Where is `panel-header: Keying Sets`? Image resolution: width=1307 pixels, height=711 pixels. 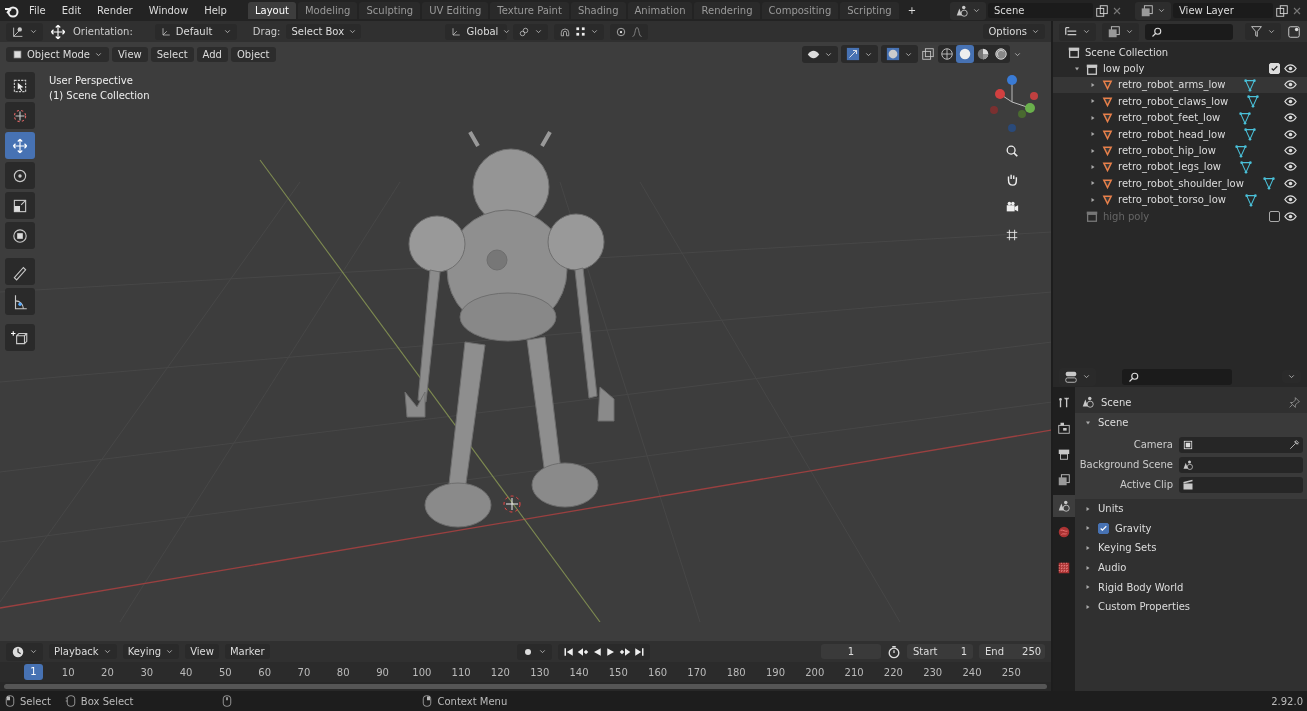
panel-header: Keying Sets is located at coordinates (1127, 548).